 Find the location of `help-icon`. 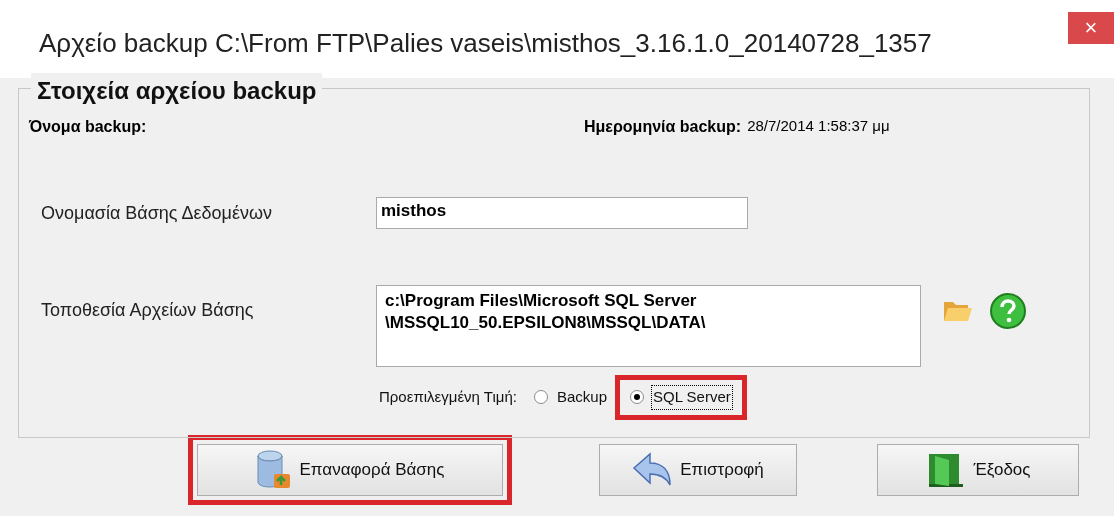

help-icon is located at coordinates (1008, 311).